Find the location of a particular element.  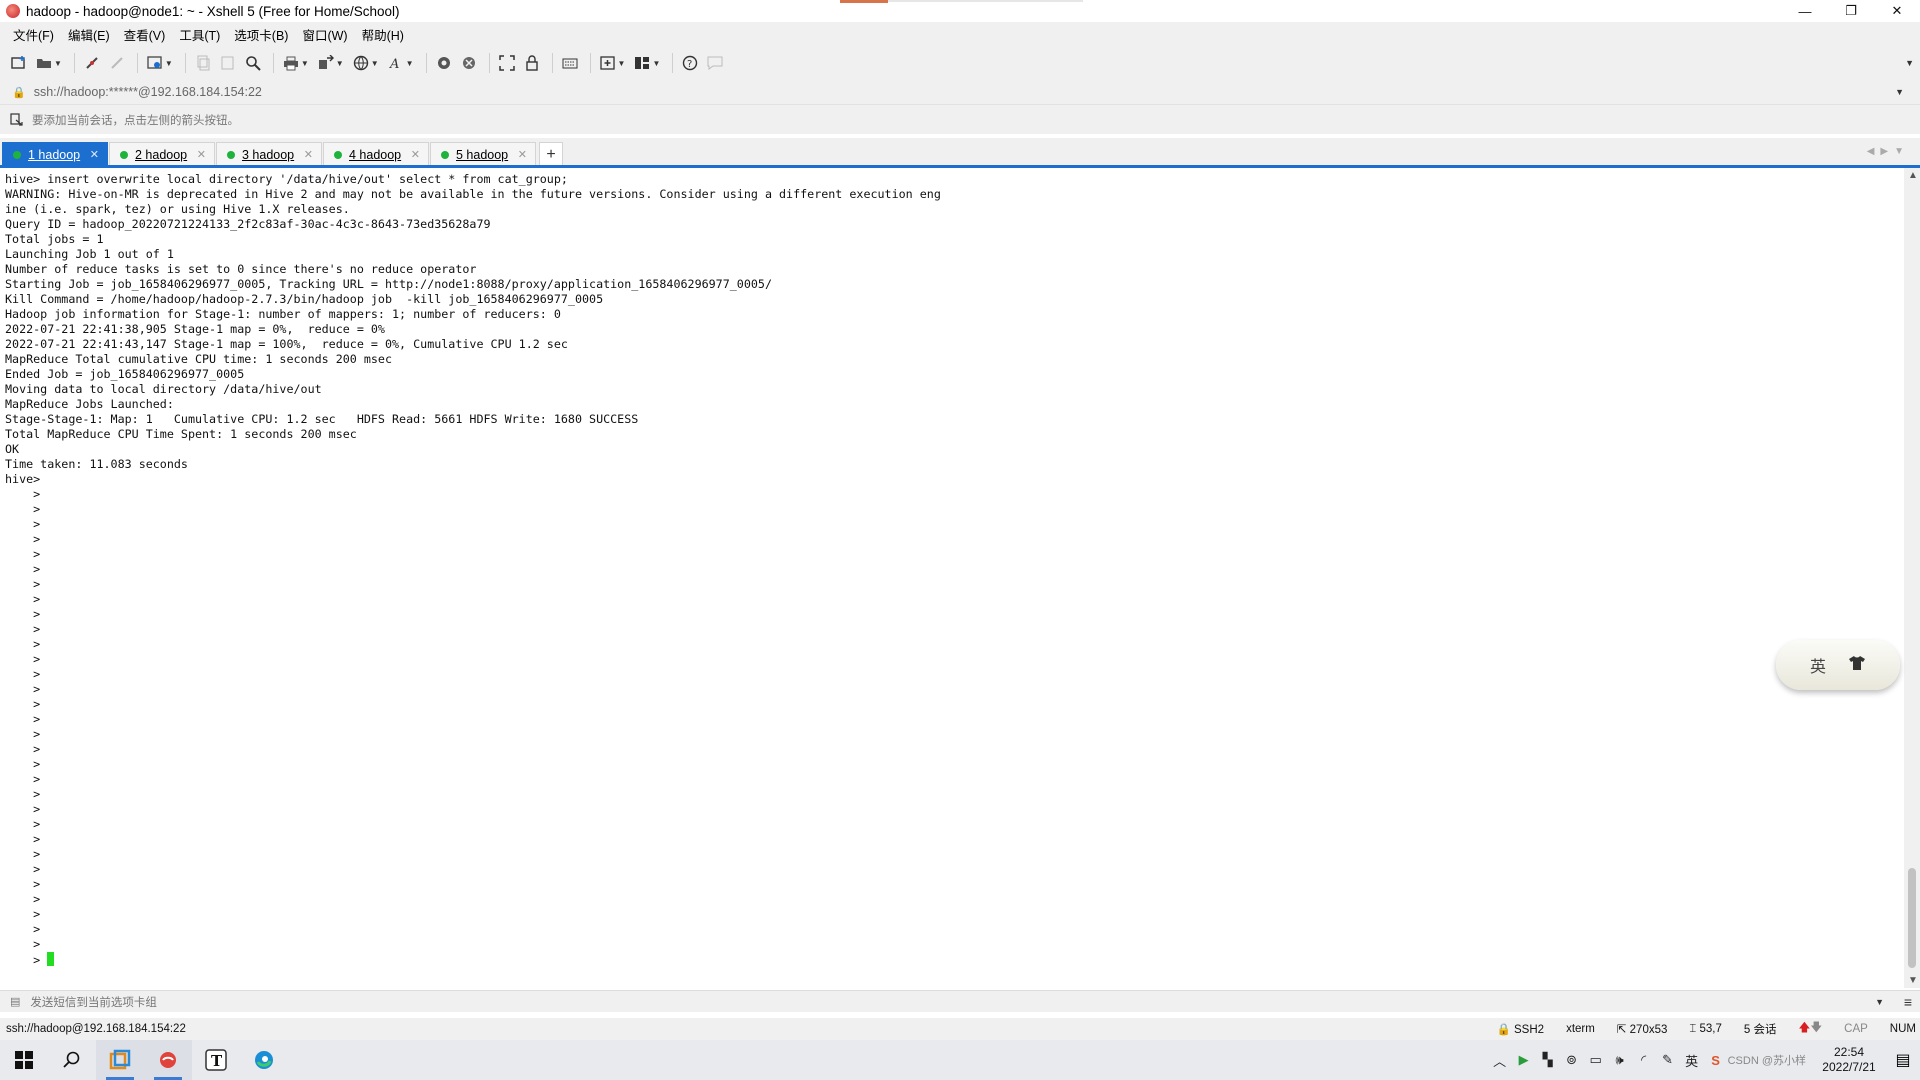

menu-file: 文件(F) is located at coordinates (33, 34).